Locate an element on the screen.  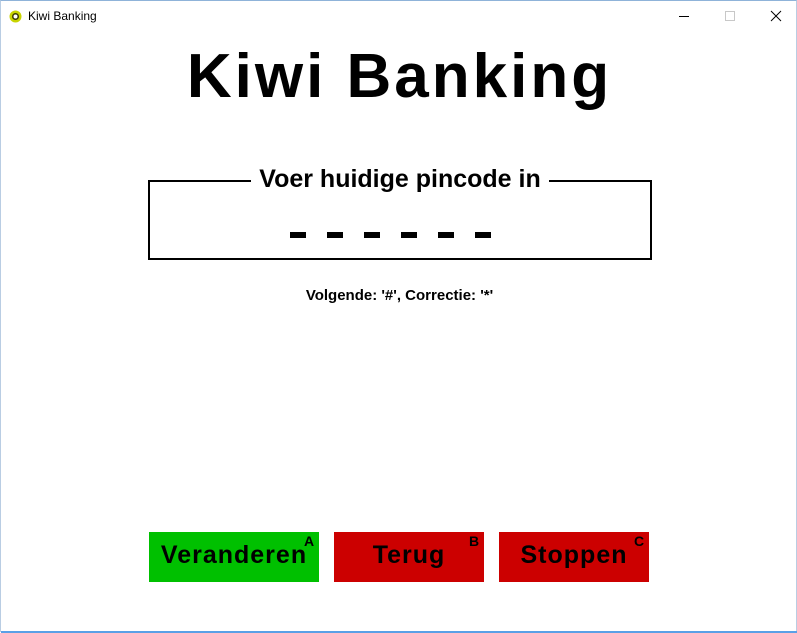
close-button is located at coordinates (775, 16).